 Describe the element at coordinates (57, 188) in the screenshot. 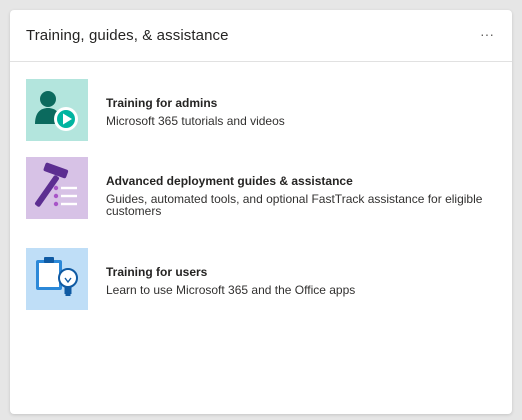

I see `deployment-guide-icon` at that location.